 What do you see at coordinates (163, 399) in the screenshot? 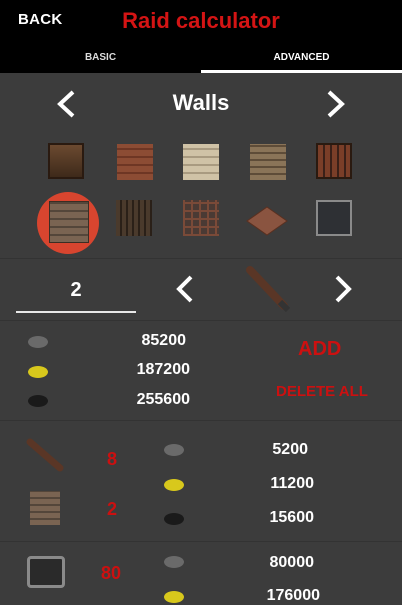
I see `total-charcoal: 255600` at bounding box center [163, 399].